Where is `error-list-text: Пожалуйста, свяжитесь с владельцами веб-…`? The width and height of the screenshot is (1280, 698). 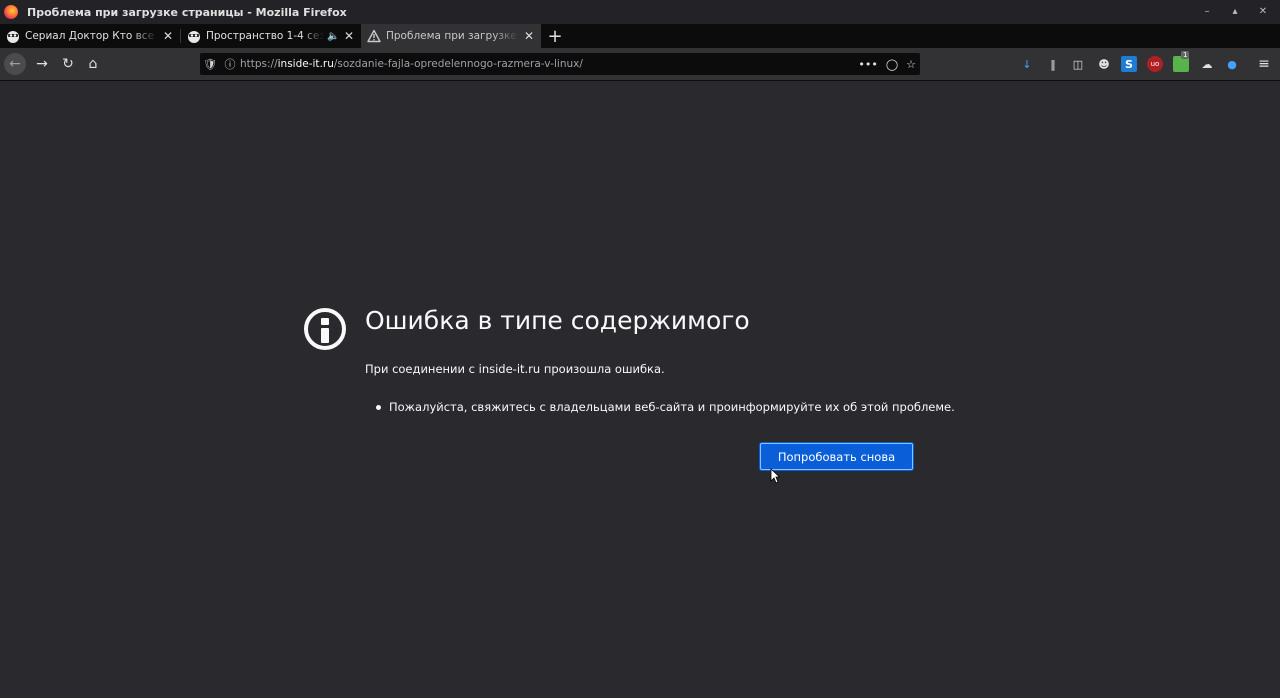 error-list-text: Пожалуйста, свяжитесь с владельцами веб-… is located at coordinates (672, 407).